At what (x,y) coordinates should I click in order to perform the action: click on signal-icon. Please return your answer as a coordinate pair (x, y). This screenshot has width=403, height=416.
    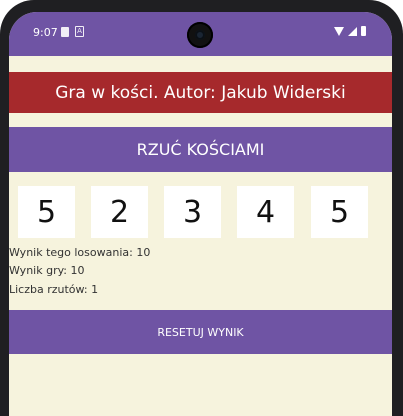
    Looking at the image, I should click on (352, 31).